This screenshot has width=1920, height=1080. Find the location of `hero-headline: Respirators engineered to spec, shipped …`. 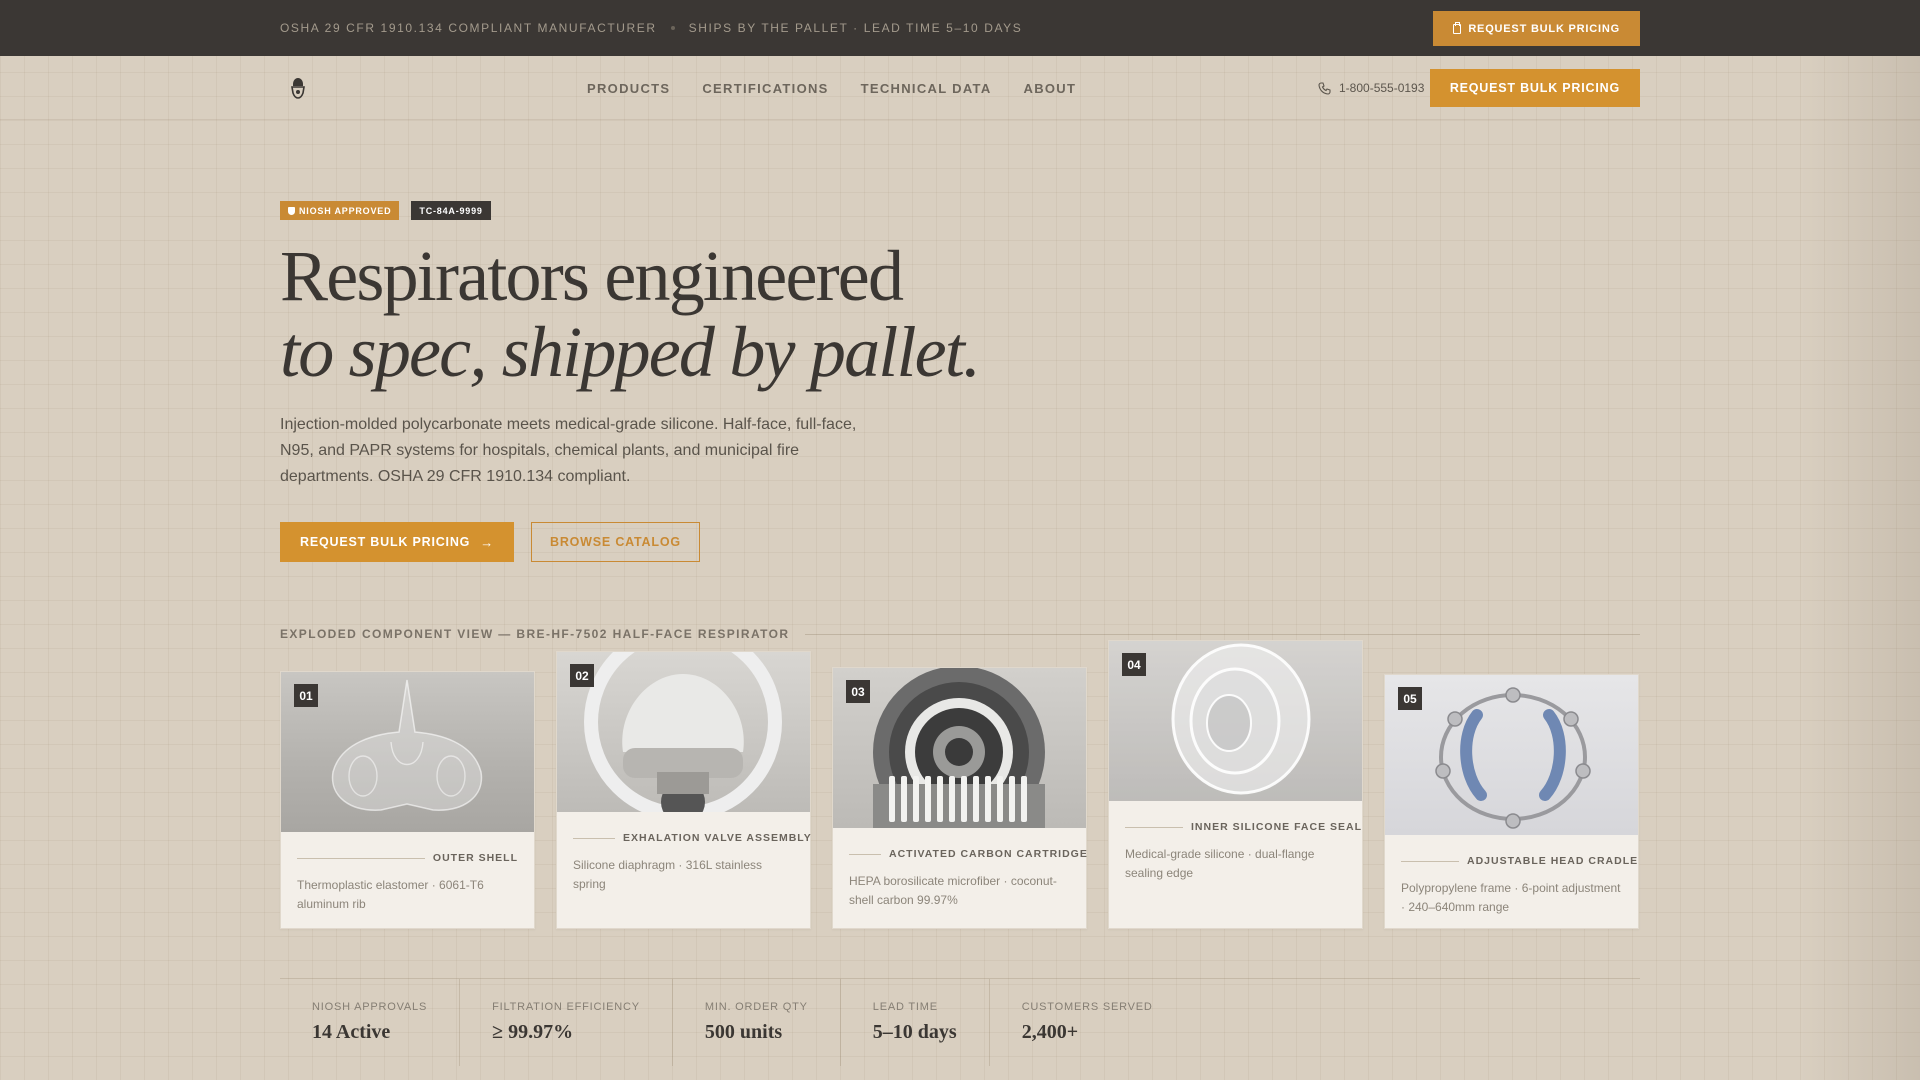

hero-headline: Respirators engineered to spec, shipped … is located at coordinates (630, 314).